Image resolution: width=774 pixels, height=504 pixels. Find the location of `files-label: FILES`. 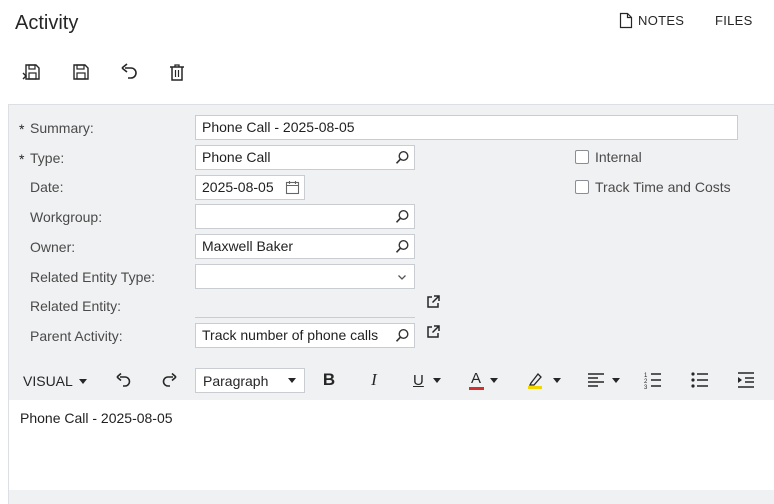

files-label: FILES is located at coordinates (734, 20).